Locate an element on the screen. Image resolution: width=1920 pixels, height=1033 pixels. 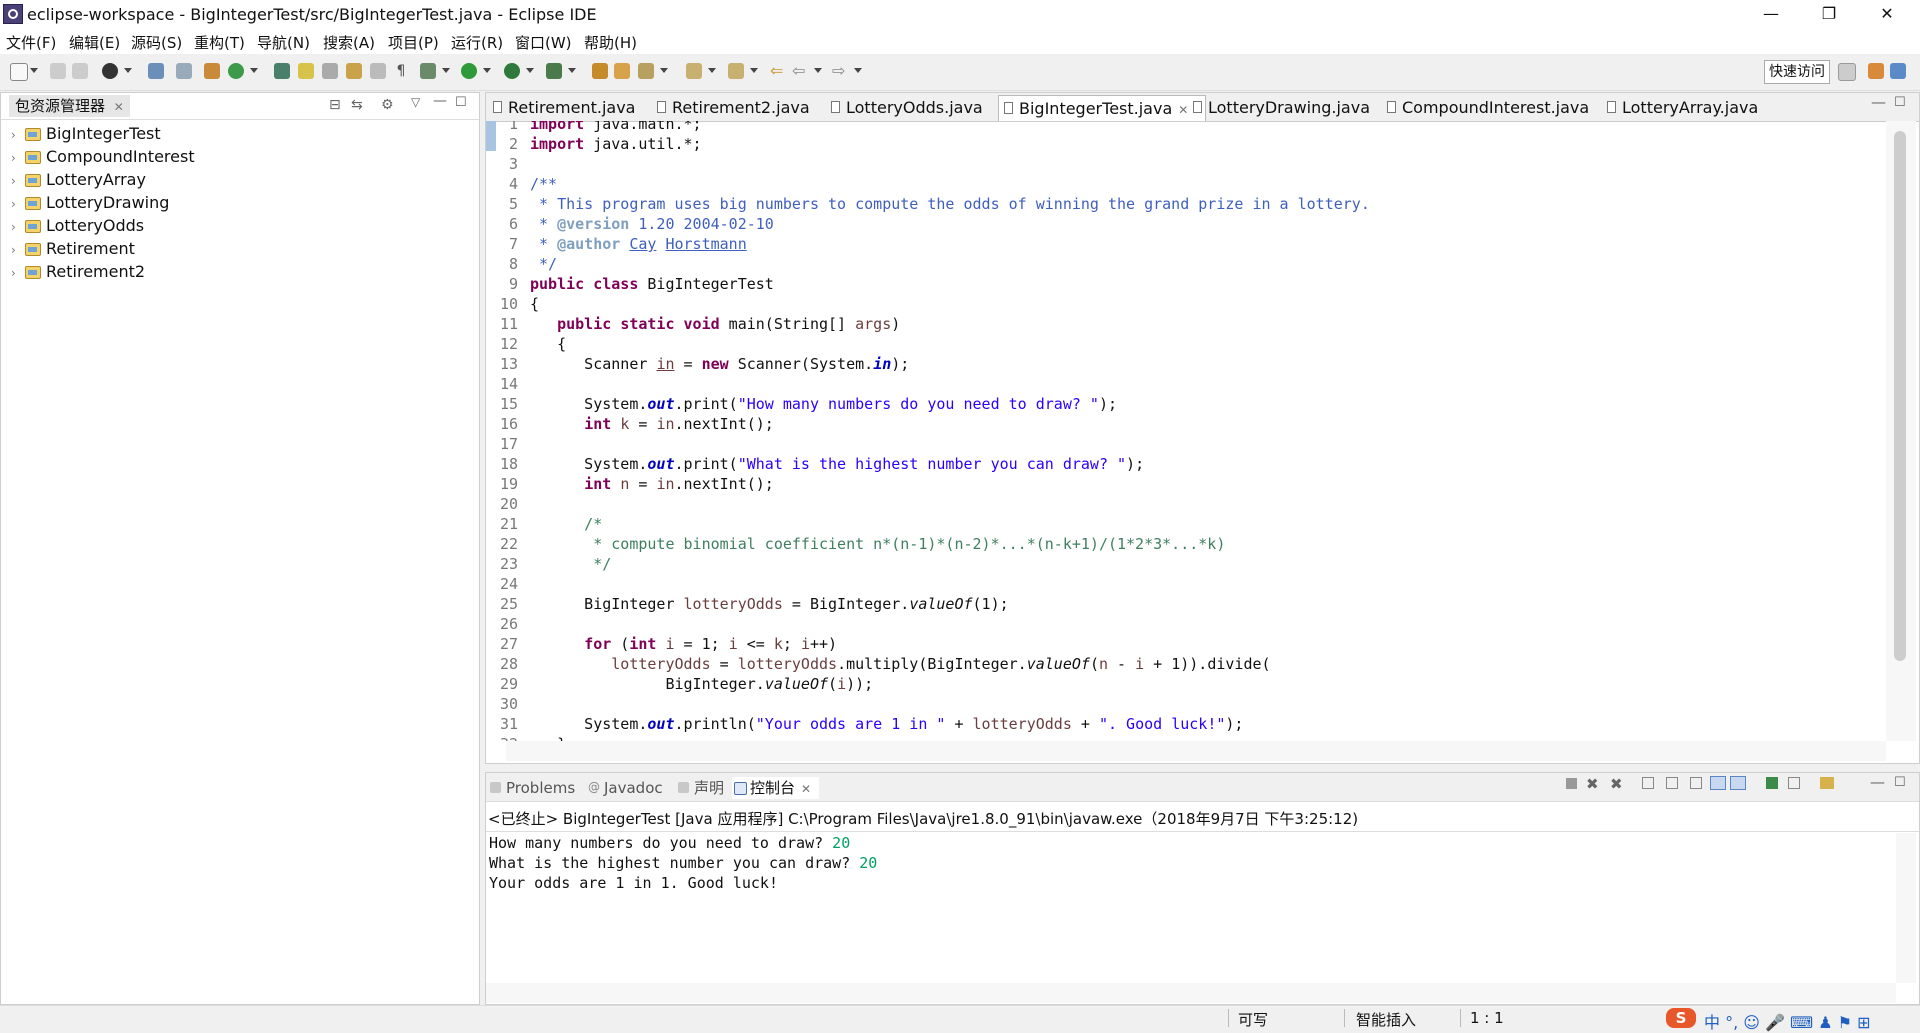
tab-lotteryarray: LotteryArray.java is located at coordinates (1692, 107).